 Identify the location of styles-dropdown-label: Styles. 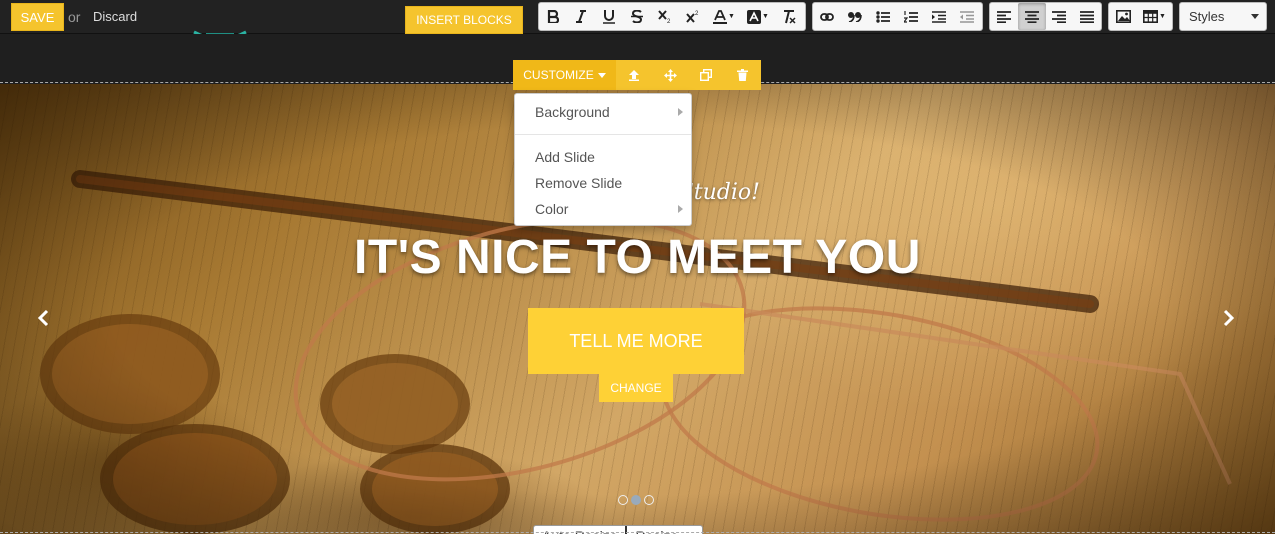
(1207, 16).